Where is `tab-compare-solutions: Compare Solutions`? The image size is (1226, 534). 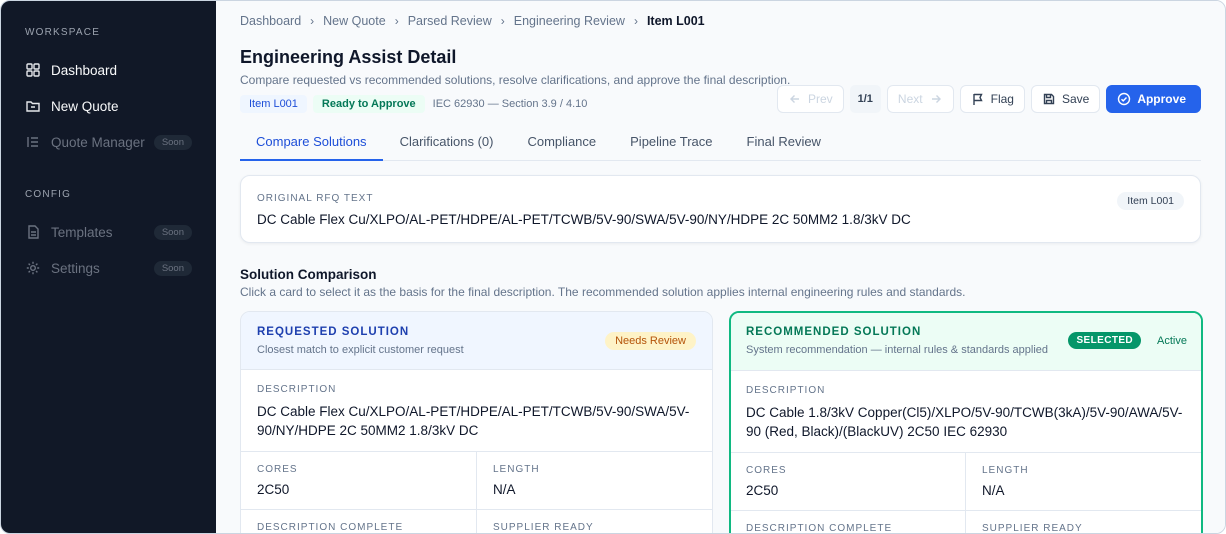
tab-compare-solutions: Compare Solutions is located at coordinates (311, 142).